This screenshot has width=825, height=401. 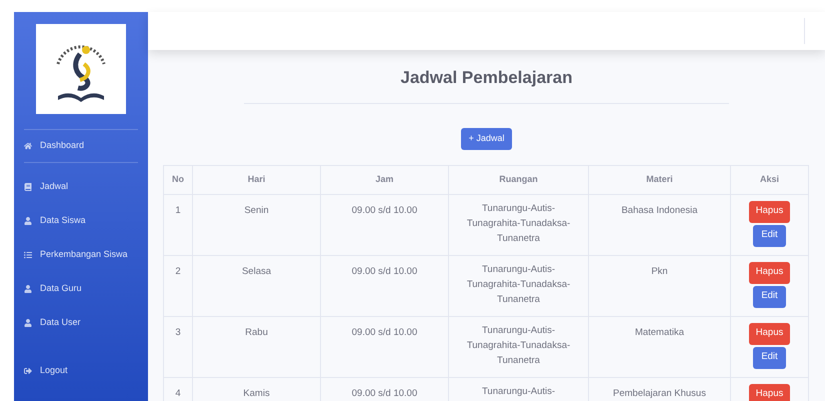 What do you see at coordinates (81, 255) in the screenshot?
I see `sidebar-item: Perkembangan Siswa` at bounding box center [81, 255].